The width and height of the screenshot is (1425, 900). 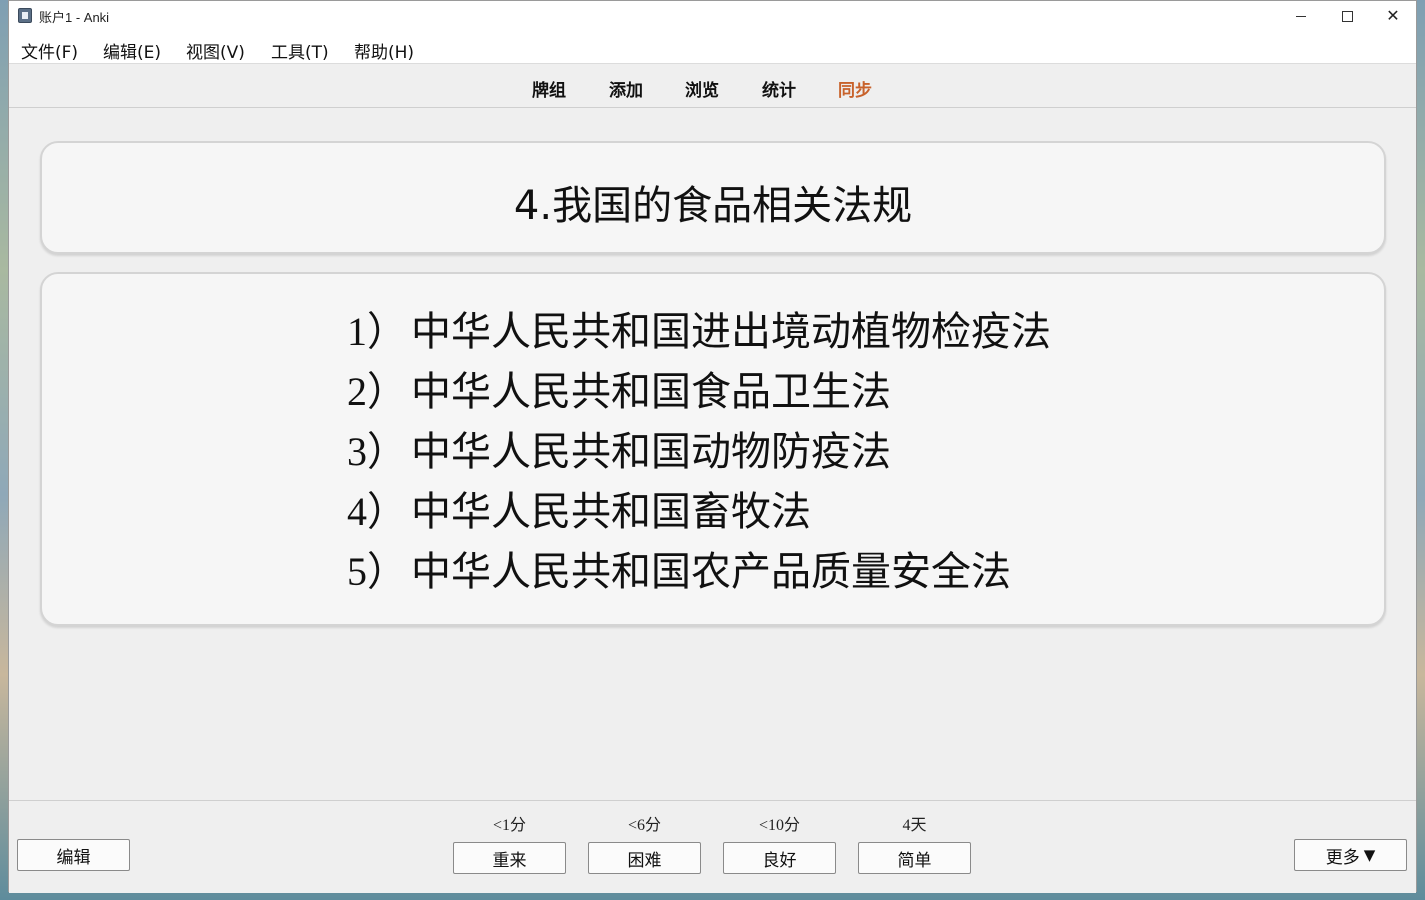 I want to click on hard-button: 困难, so click(x=644, y=858).